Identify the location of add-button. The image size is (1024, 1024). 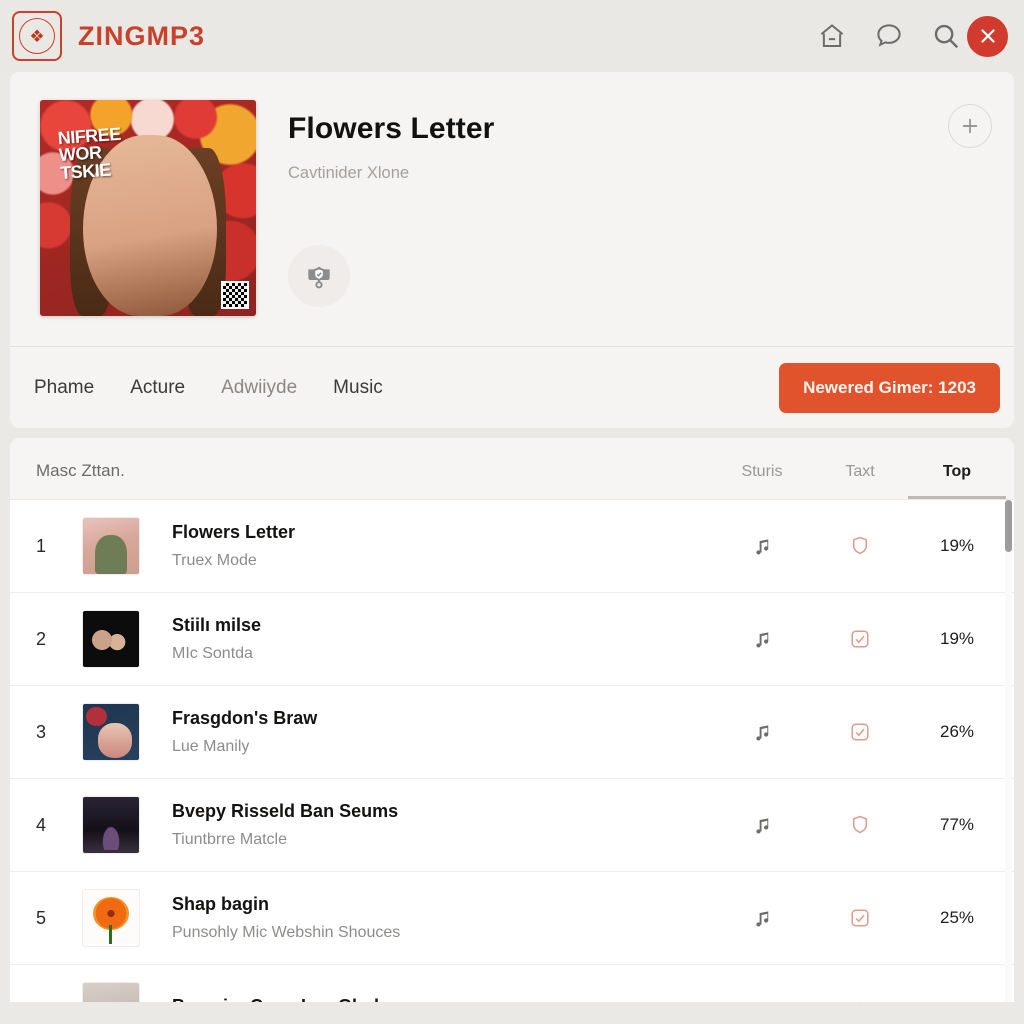
(970, 126).